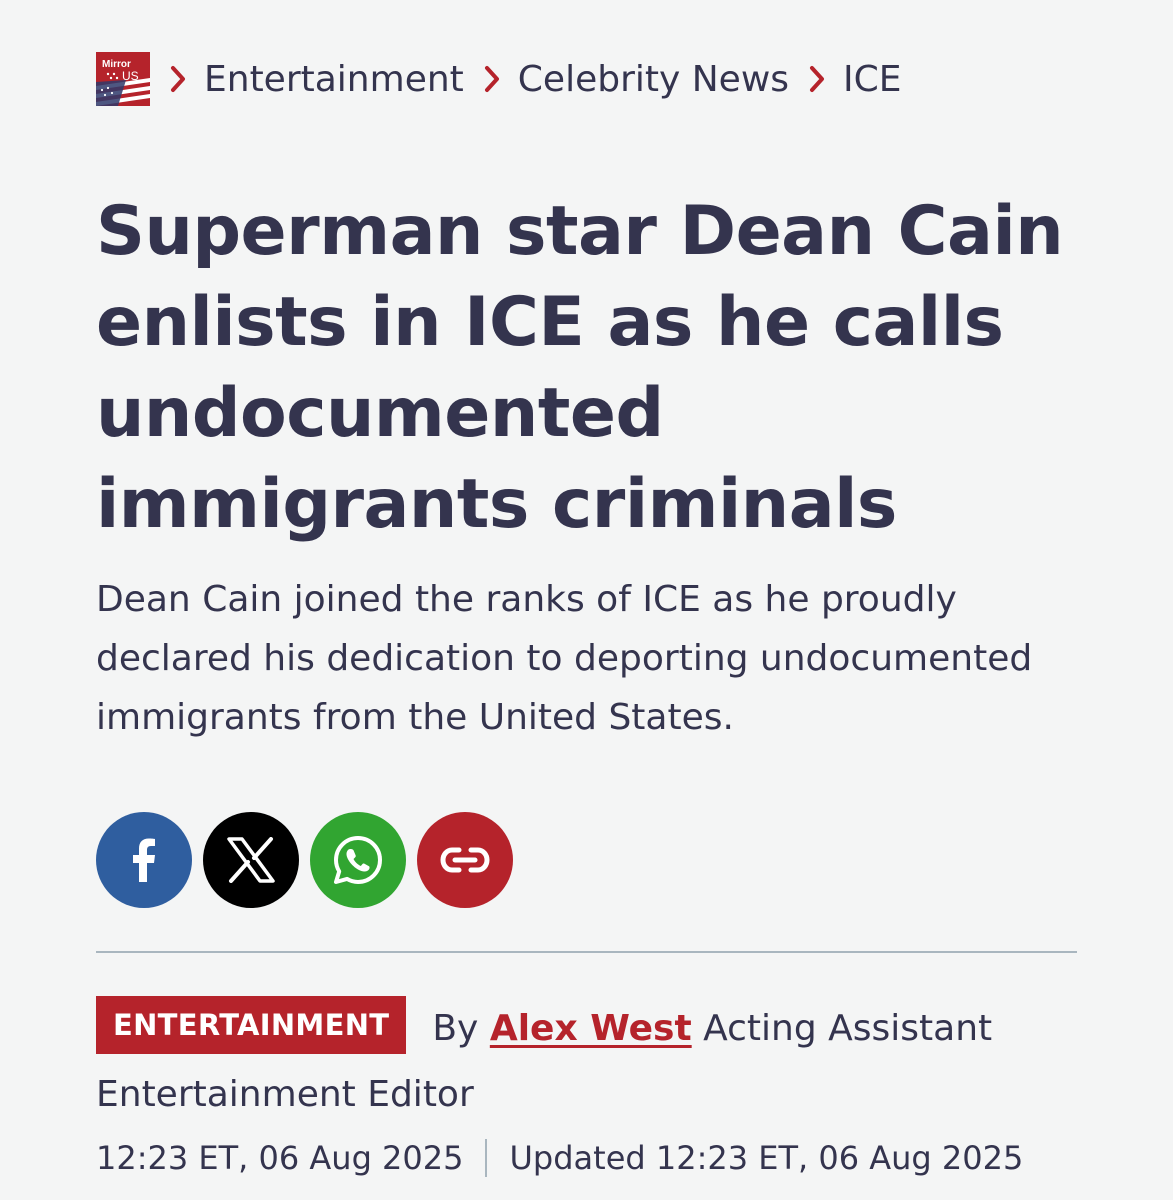 Image resolution: width=1173 pixels, height=1200 pixels. Describe the element at coordinates (334, 79) in the screenshot. I see `breadcrumb-entertainment: Entertainment` at that location.